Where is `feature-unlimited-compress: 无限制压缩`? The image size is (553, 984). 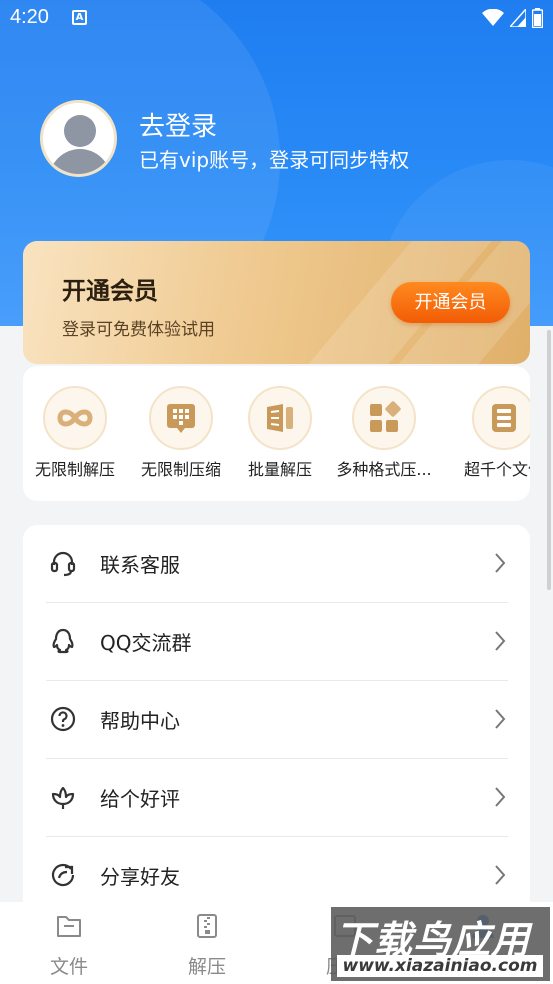 feature-unlimited-compress: 无限制压缩 is located at coordinates (181, 433).